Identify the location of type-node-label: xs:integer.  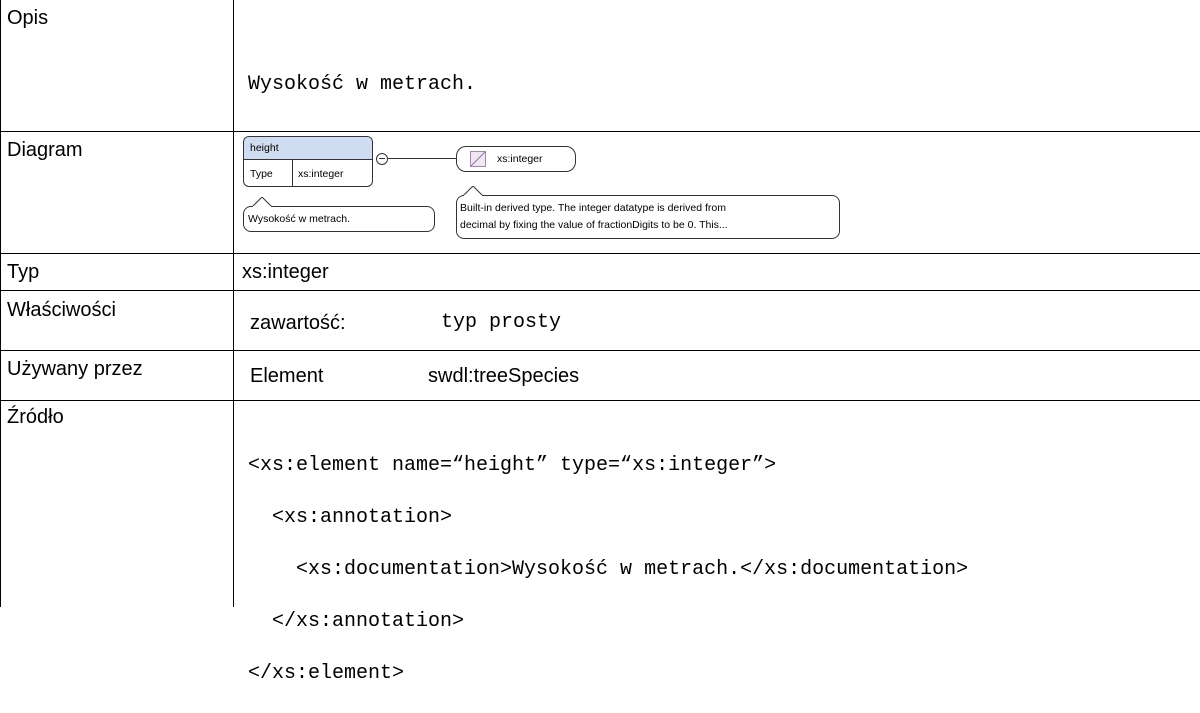
(520, 159).